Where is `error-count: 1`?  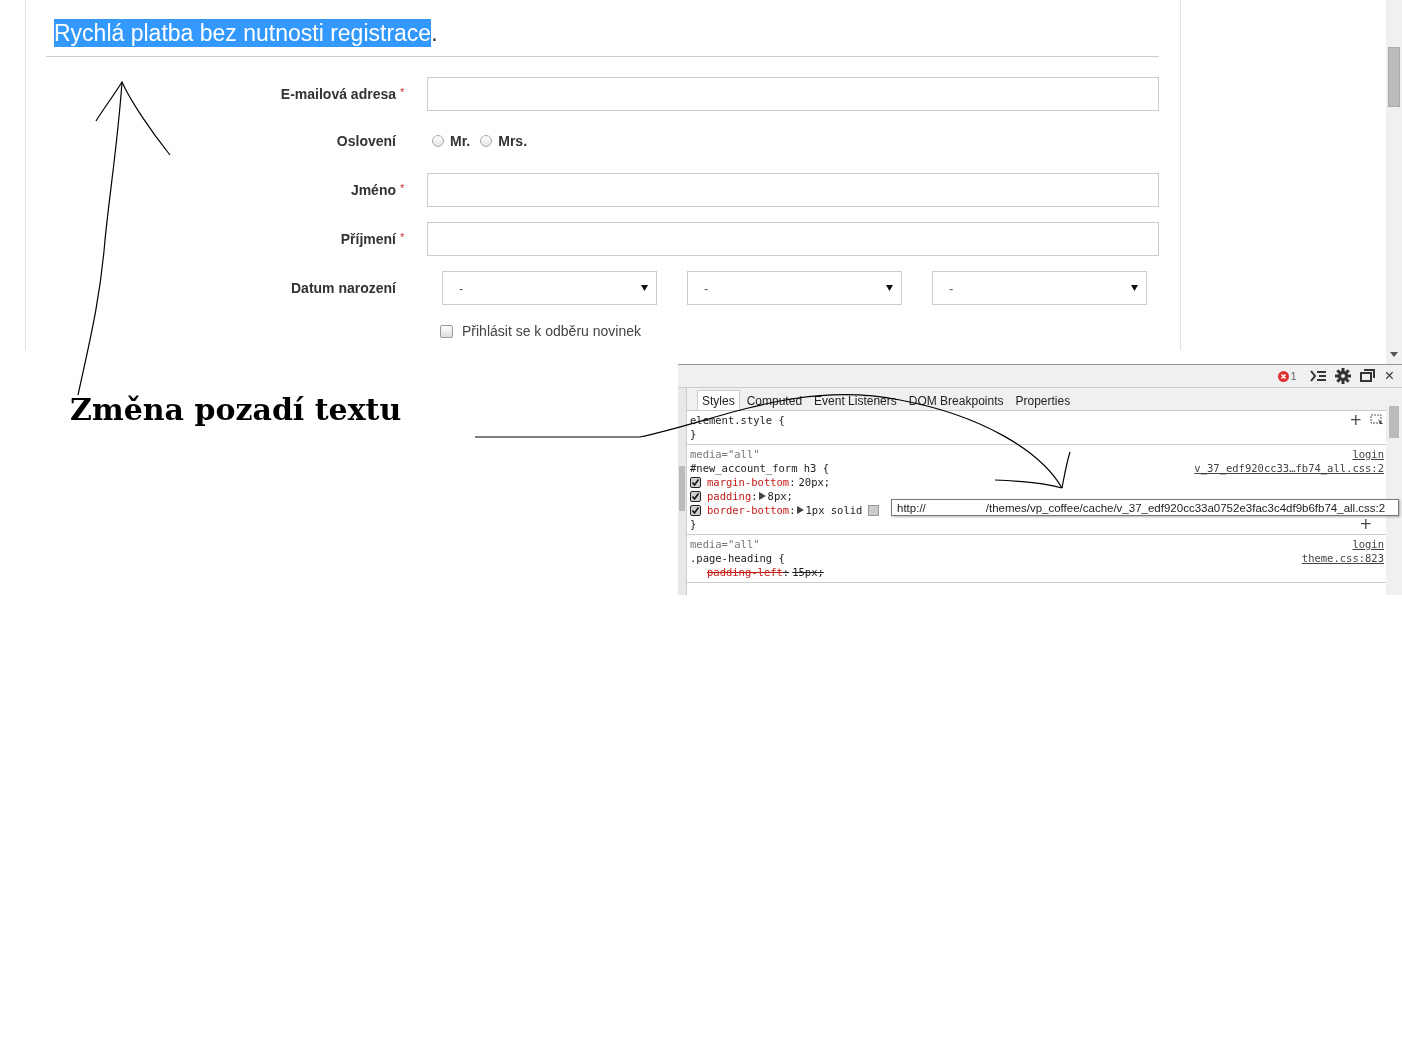
error-count: 1 is located at coordinates (1293, 376).